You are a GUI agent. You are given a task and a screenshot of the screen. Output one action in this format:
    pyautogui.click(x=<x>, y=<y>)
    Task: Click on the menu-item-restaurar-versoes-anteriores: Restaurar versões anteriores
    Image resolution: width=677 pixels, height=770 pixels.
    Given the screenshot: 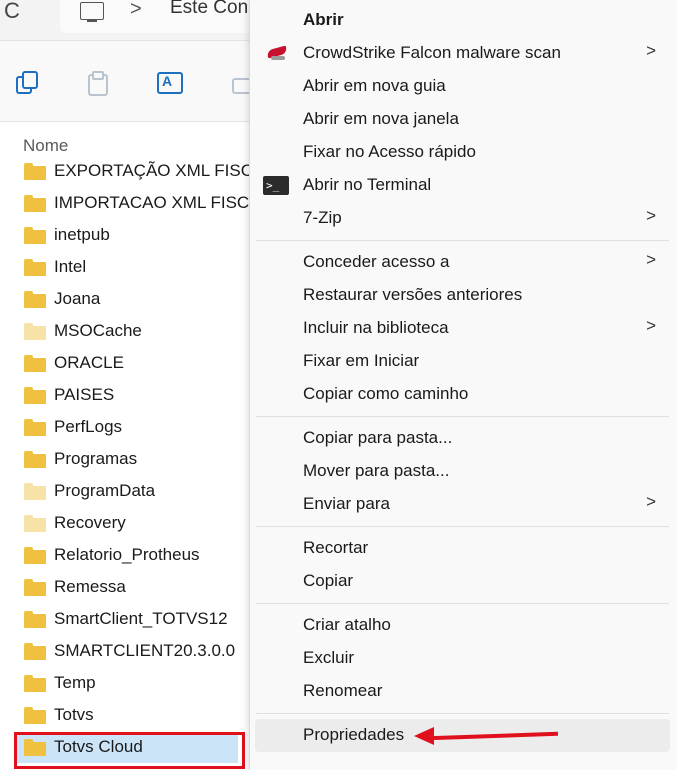 What is the action you would take?
    pyautogui.click(x=462, y=295)
    